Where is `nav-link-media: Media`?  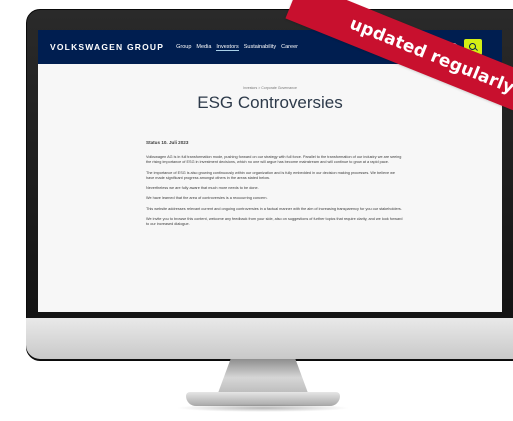
nav-link-media: Media is located at coordinates (203, 47).